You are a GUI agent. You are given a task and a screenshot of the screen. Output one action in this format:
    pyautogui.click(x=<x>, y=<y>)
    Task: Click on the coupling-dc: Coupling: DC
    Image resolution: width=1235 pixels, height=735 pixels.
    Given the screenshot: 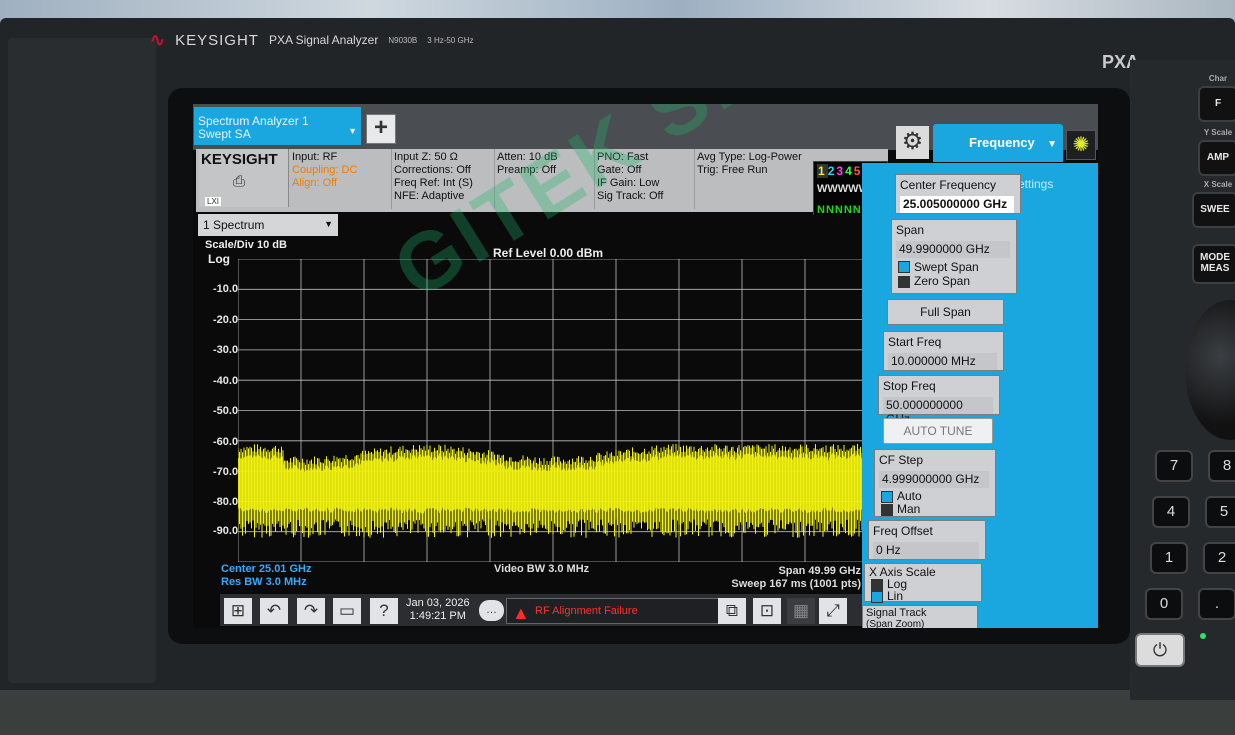 What is the action you would take?
    pyautogui.click(x=325, y=170)
    